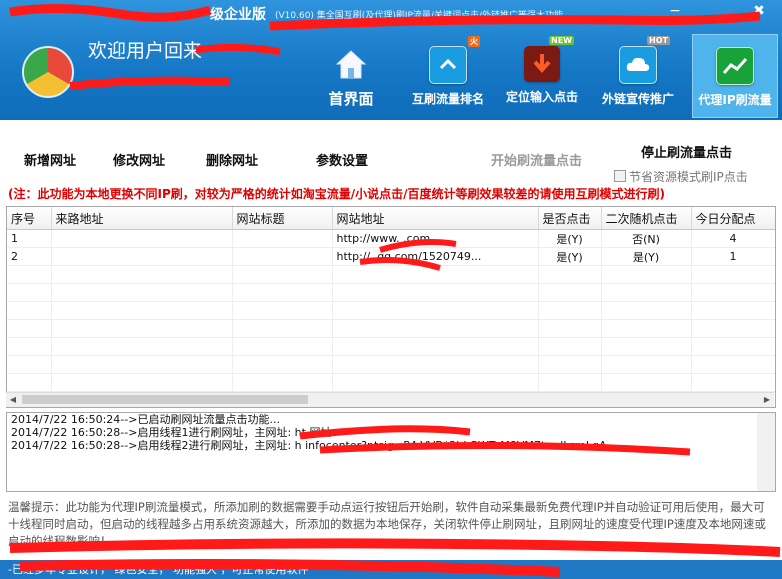  Describe the element at coordinates (759, 11) in the screenshot. I see `close-button: ✖` at that location.